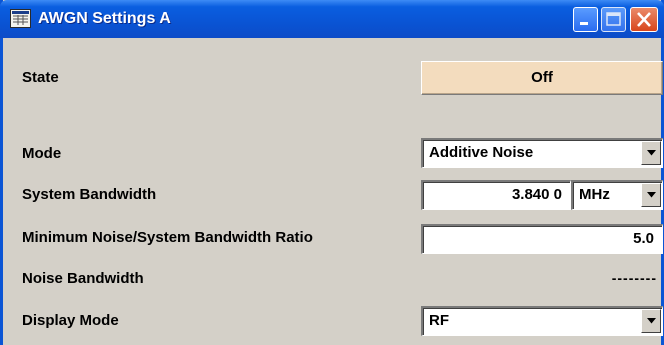 The image size is (664, 345). What do you see at coordinates (634, 278) in the screenshot?
I see `noise-bandwidth-value: --------` at bounding box center [634, 278].